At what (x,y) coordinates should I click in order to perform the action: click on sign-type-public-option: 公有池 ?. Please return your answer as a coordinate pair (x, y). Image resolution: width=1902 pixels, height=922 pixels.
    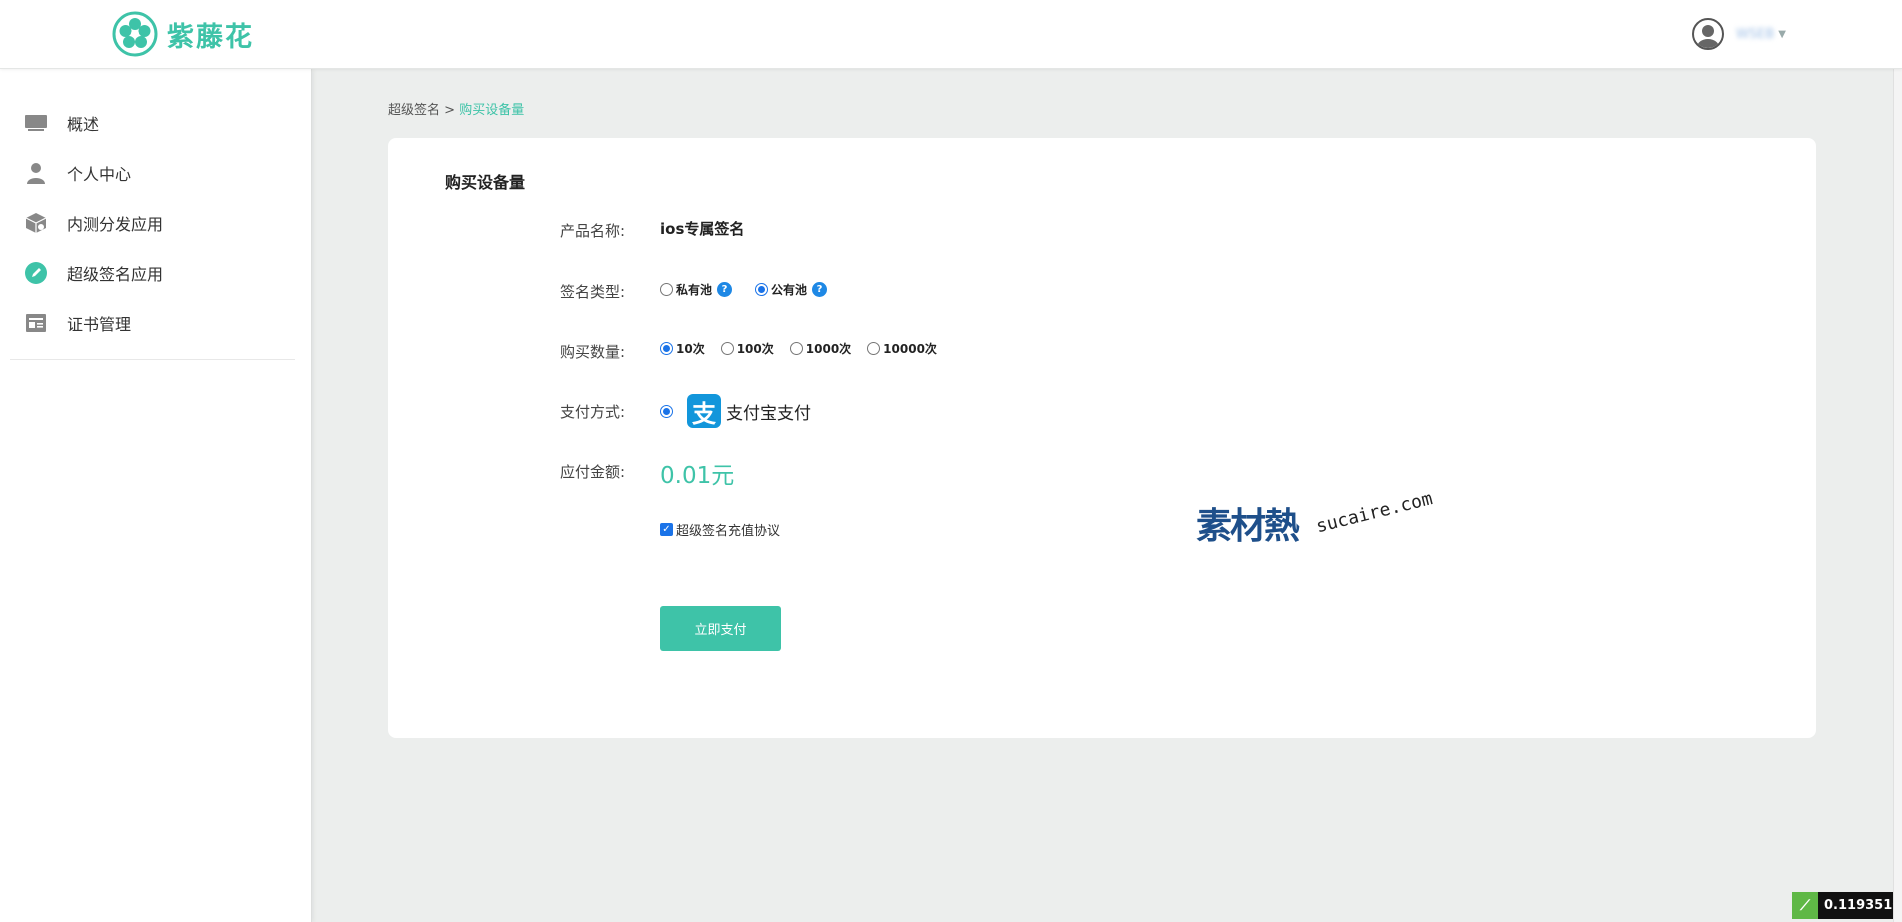
    Looking at the image, I should click on (791, 289).